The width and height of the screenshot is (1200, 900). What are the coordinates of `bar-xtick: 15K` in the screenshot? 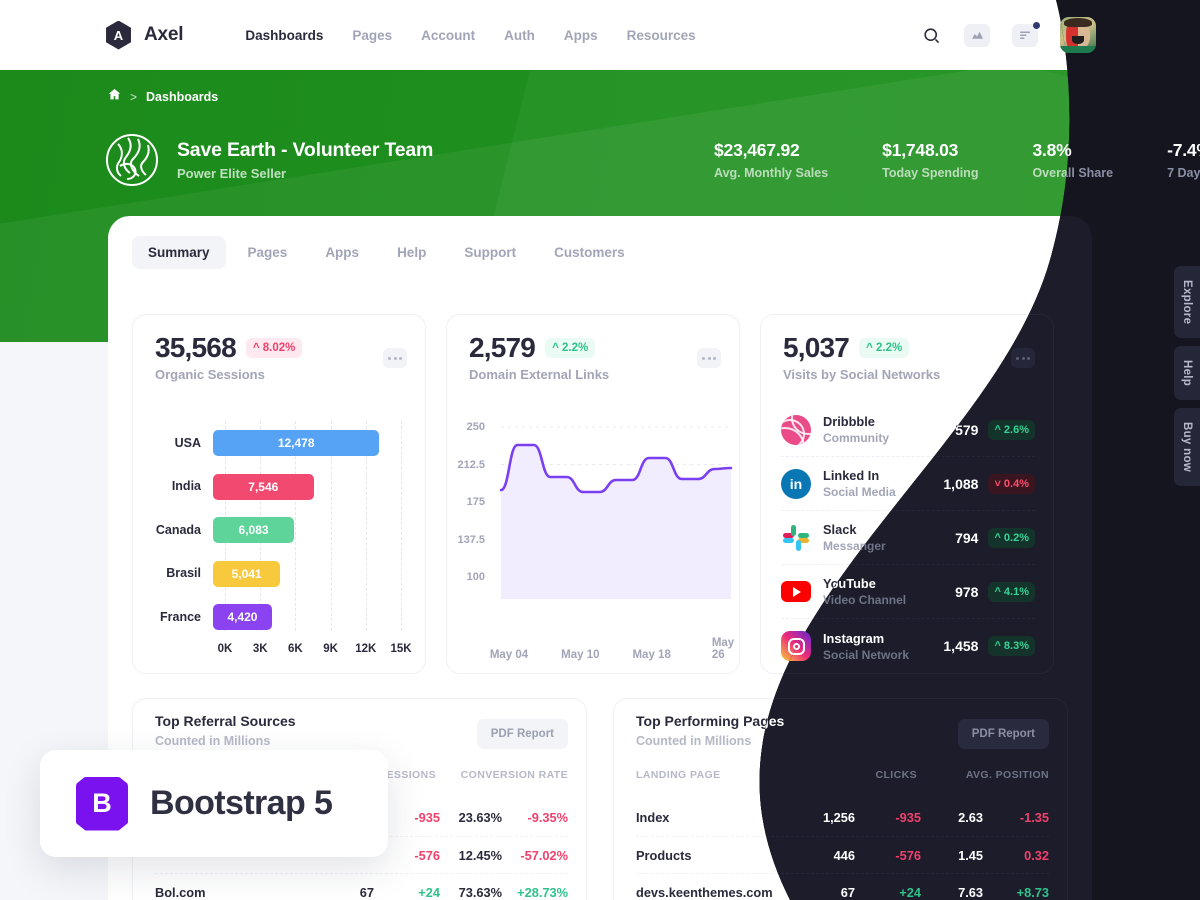 It's located at (401, 648).